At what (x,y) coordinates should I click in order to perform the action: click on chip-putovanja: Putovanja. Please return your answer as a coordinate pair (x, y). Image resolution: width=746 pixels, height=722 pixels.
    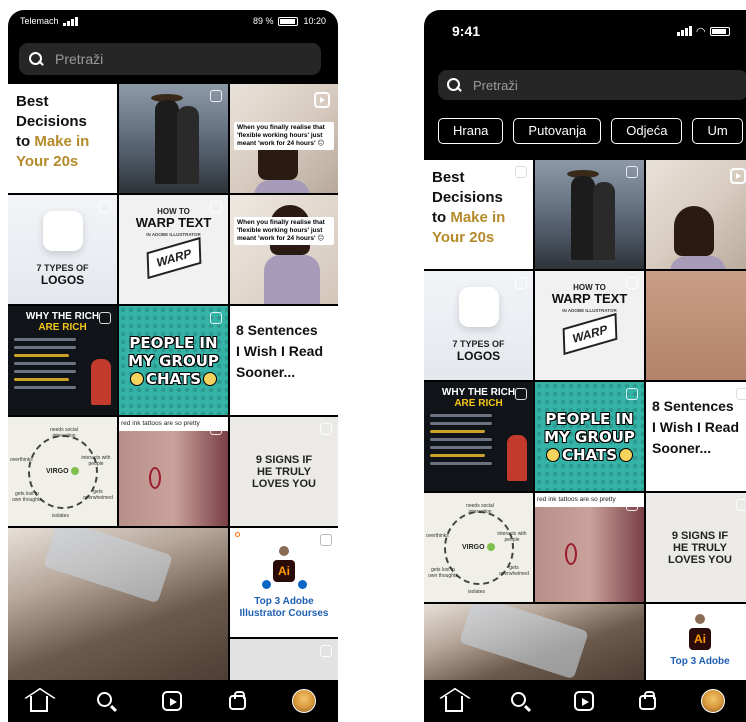
    Looking at the image, I should click on (557, 131).